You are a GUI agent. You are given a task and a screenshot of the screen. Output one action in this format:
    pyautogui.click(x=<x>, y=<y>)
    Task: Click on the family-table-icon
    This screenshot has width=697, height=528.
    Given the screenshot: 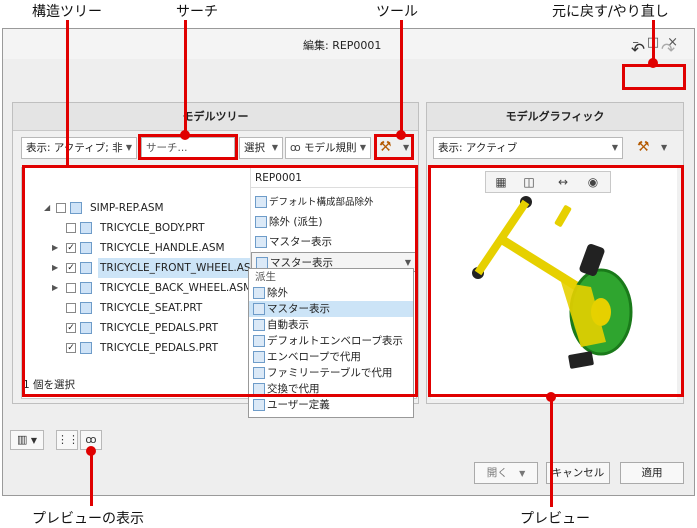 What is the action you would take?
    pyautogui.click(x=259, y=373)
    